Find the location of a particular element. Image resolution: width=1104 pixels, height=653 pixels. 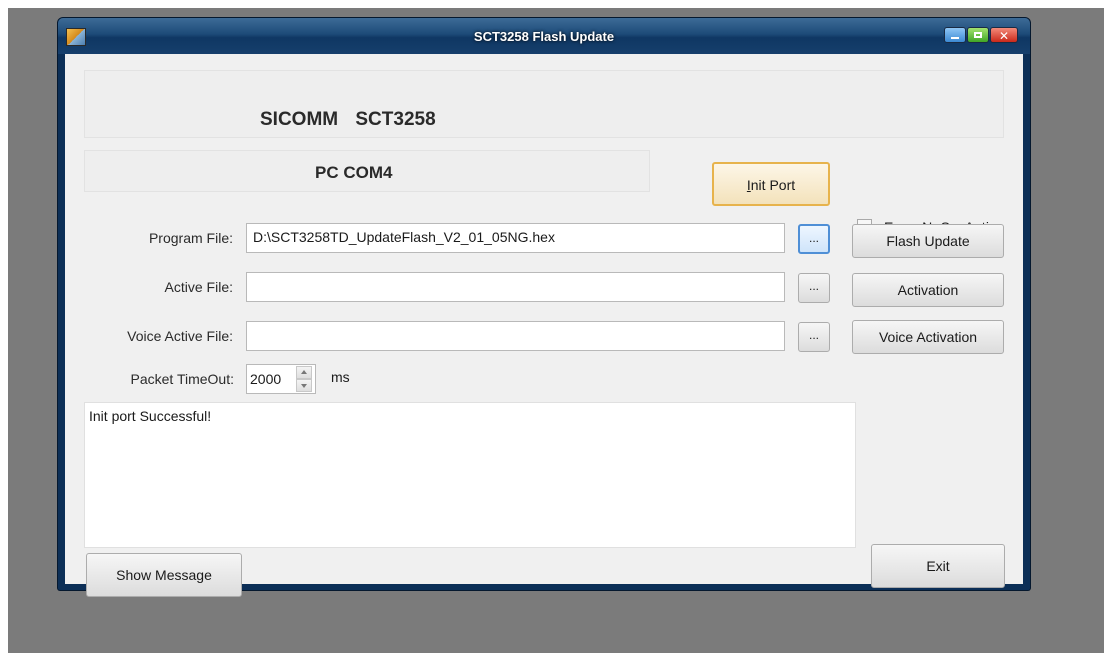

device-title: SICOMM SCT3258 is located at coordinates (348, 119).